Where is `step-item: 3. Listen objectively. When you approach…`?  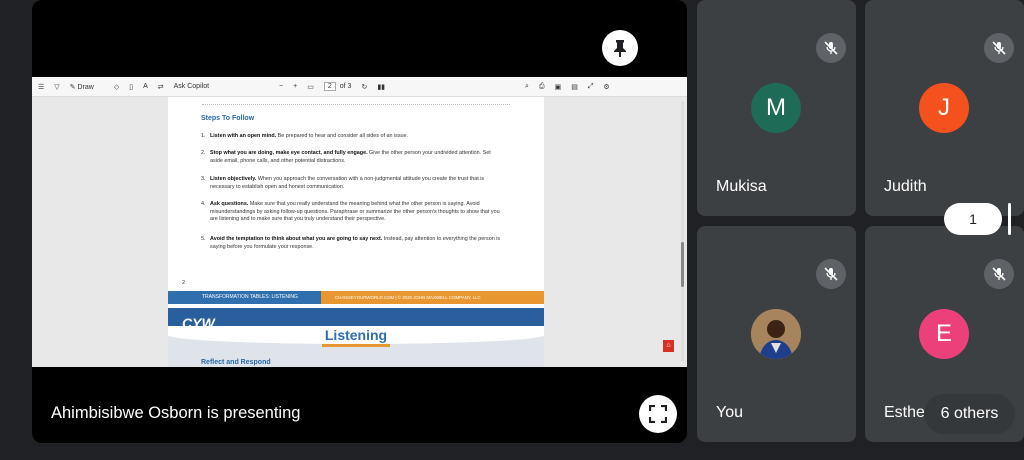
step-item: 3. Listen objectively. When you approach… is located at coordinates (343, 183).